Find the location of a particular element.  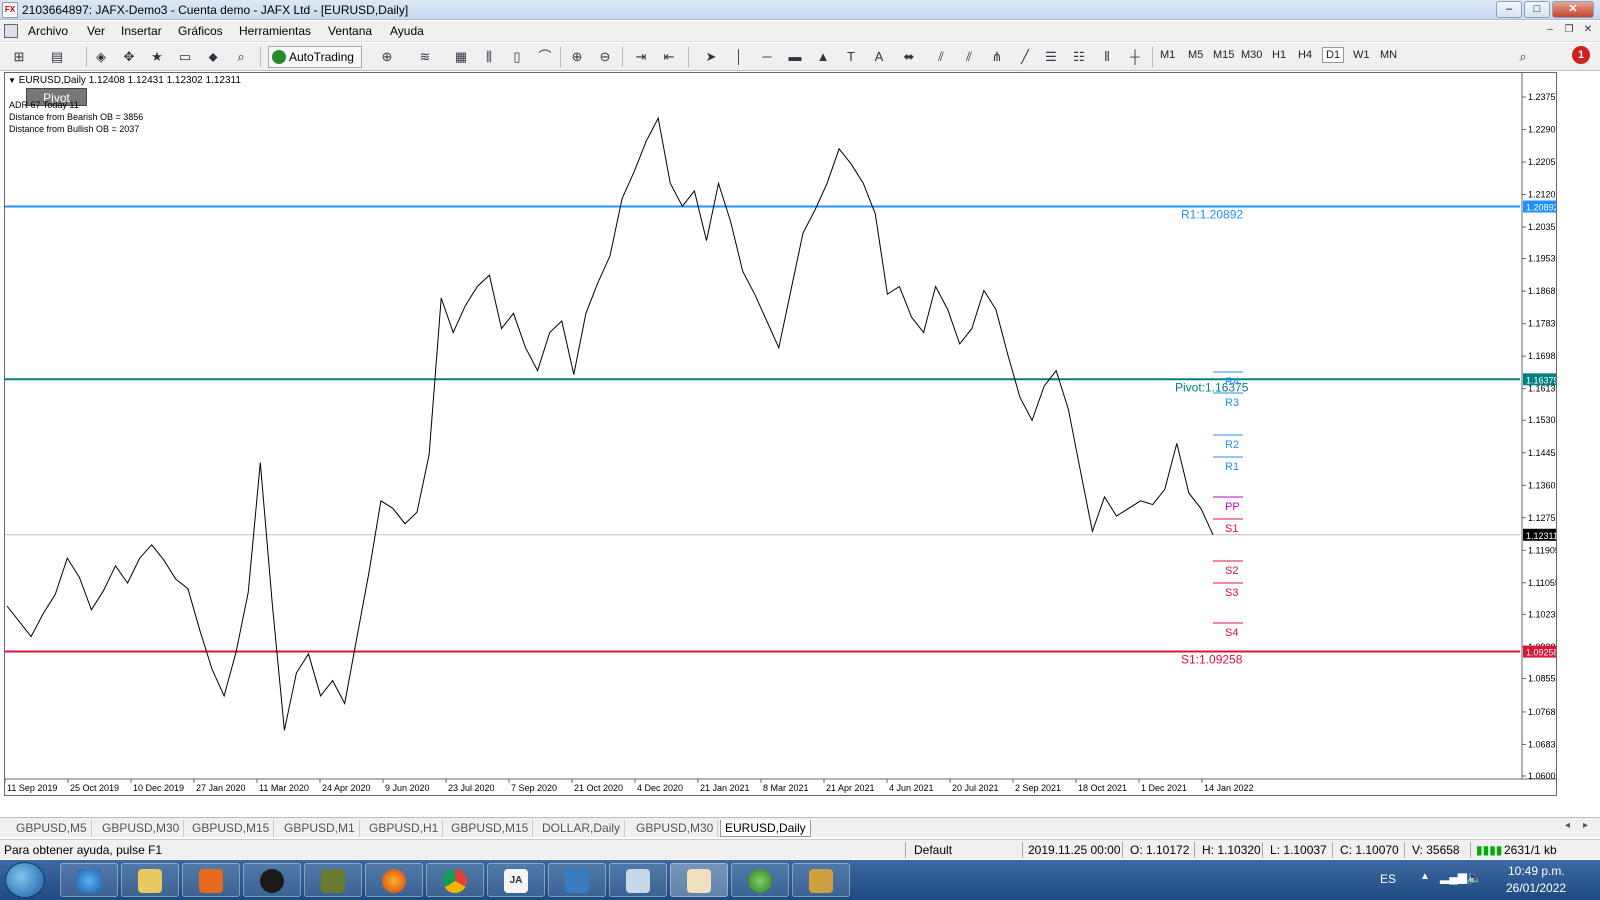

minimize-button: – is located at coordinates (1509, 9).